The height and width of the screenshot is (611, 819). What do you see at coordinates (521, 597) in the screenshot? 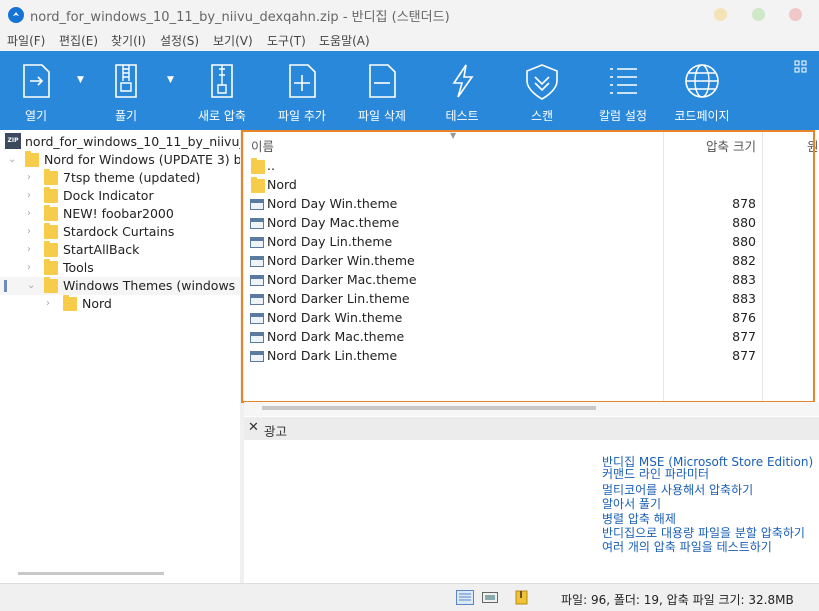
I see `archive-icon` at bounding box center [521, 597].